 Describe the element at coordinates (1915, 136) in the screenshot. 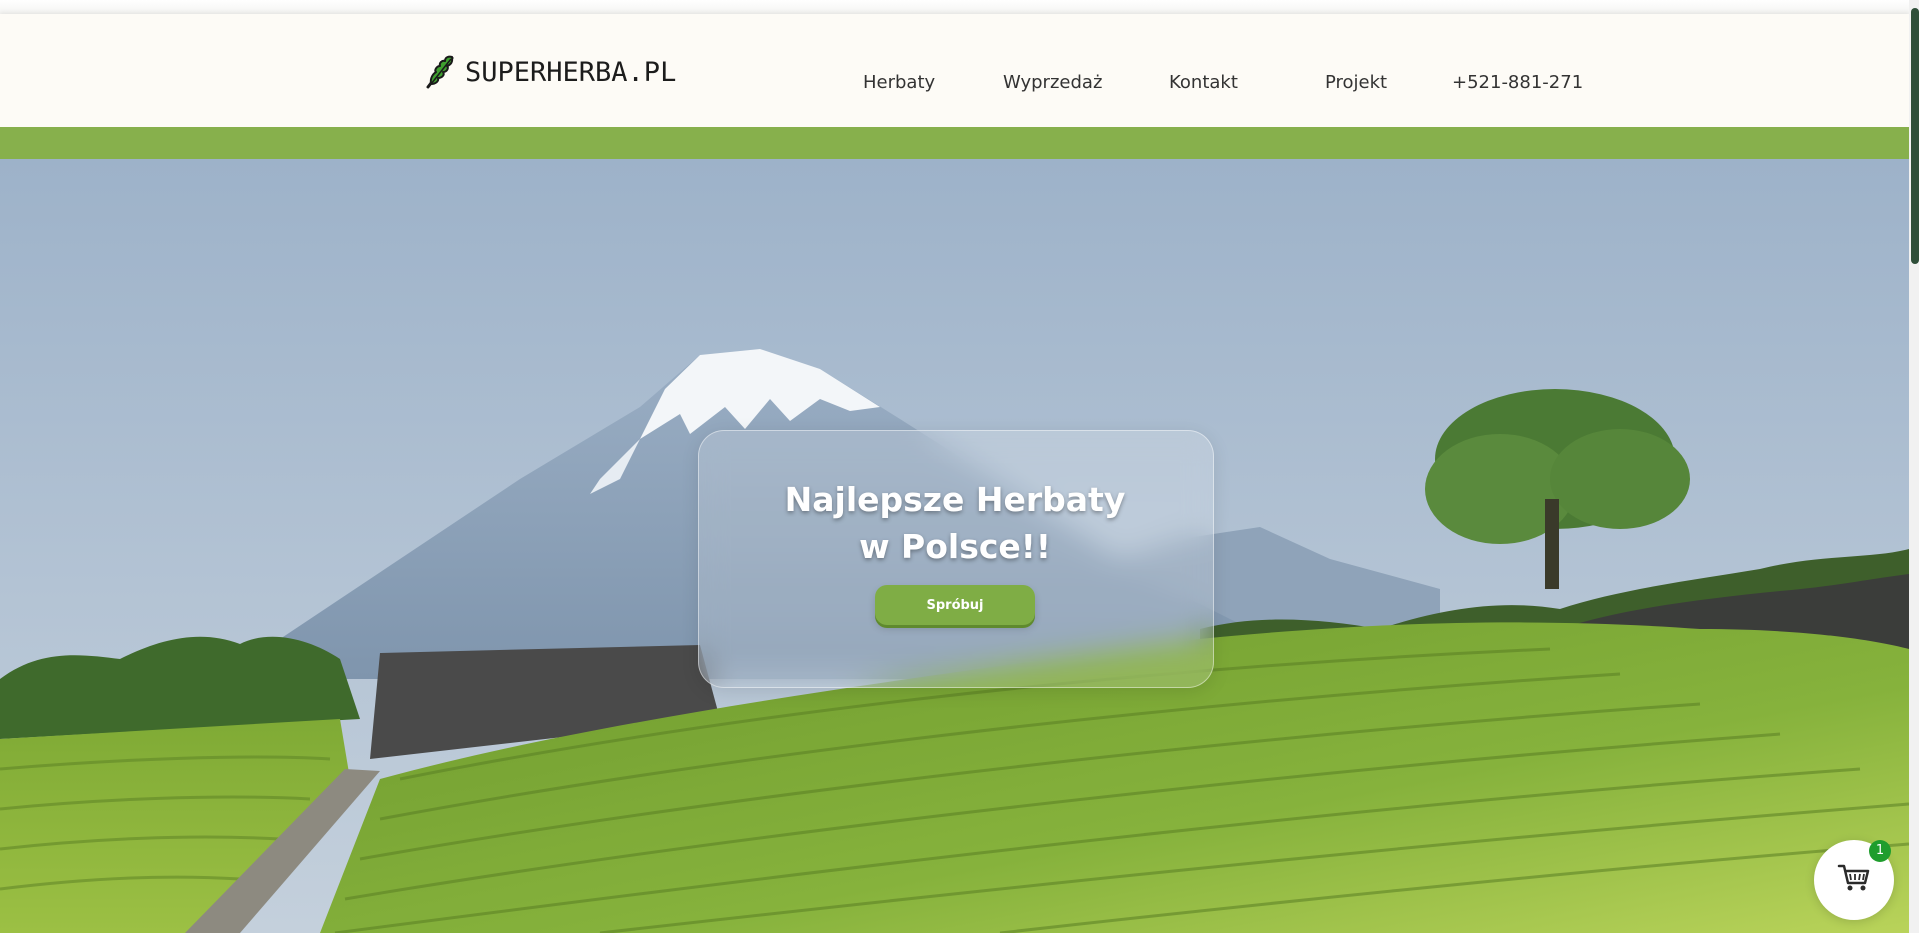

I see `scrollbar-thumb` at that location.